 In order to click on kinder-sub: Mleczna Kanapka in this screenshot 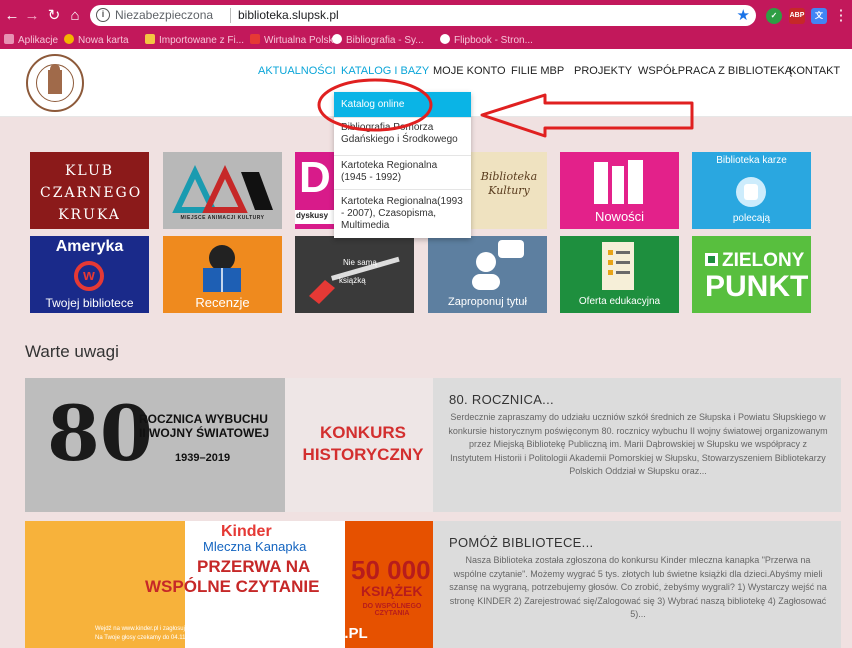, I will do `click(255, 546)`.